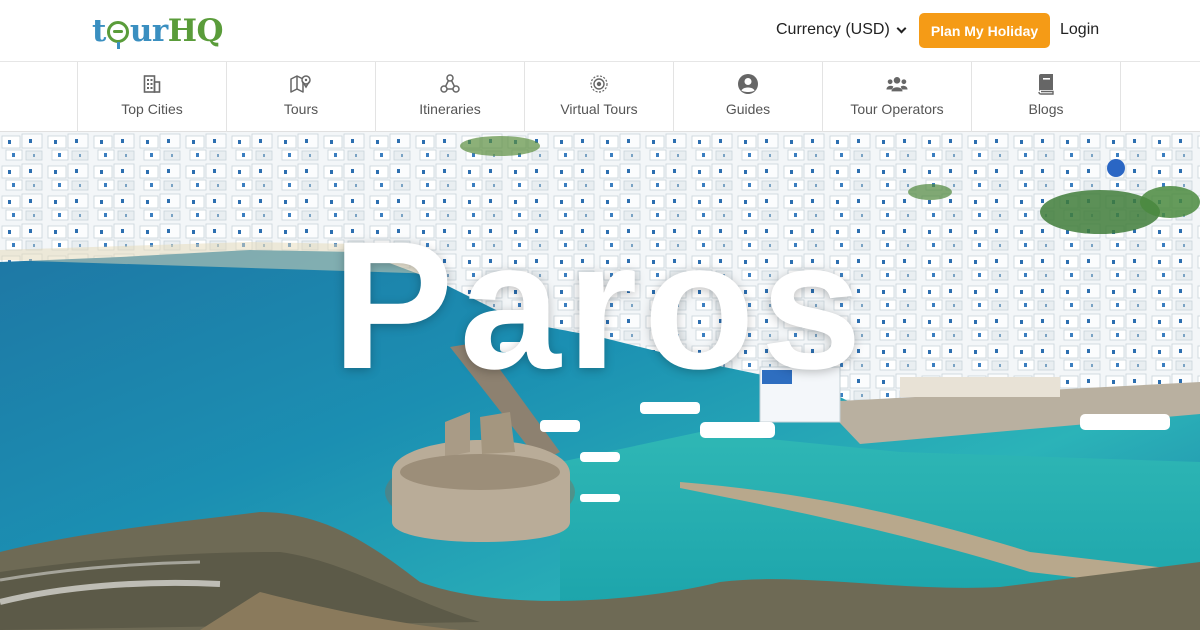 This screenshot has height=630, width=1200. What do you see at coordinates (152, 84) in the screenshot?
I see `building-icon` at bounding box center [152, 84].